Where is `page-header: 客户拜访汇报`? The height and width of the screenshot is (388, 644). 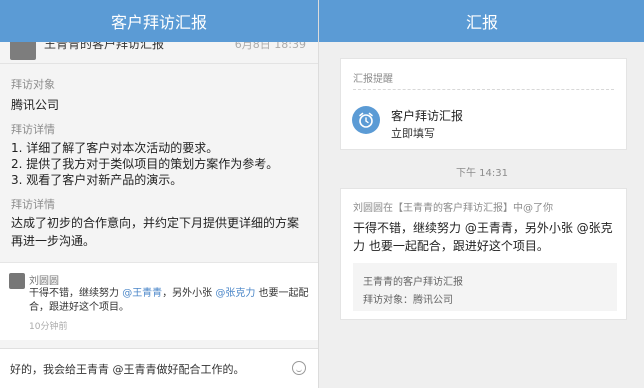 page-header: 客户拜访汇报 is located at coordinates (159, 21).